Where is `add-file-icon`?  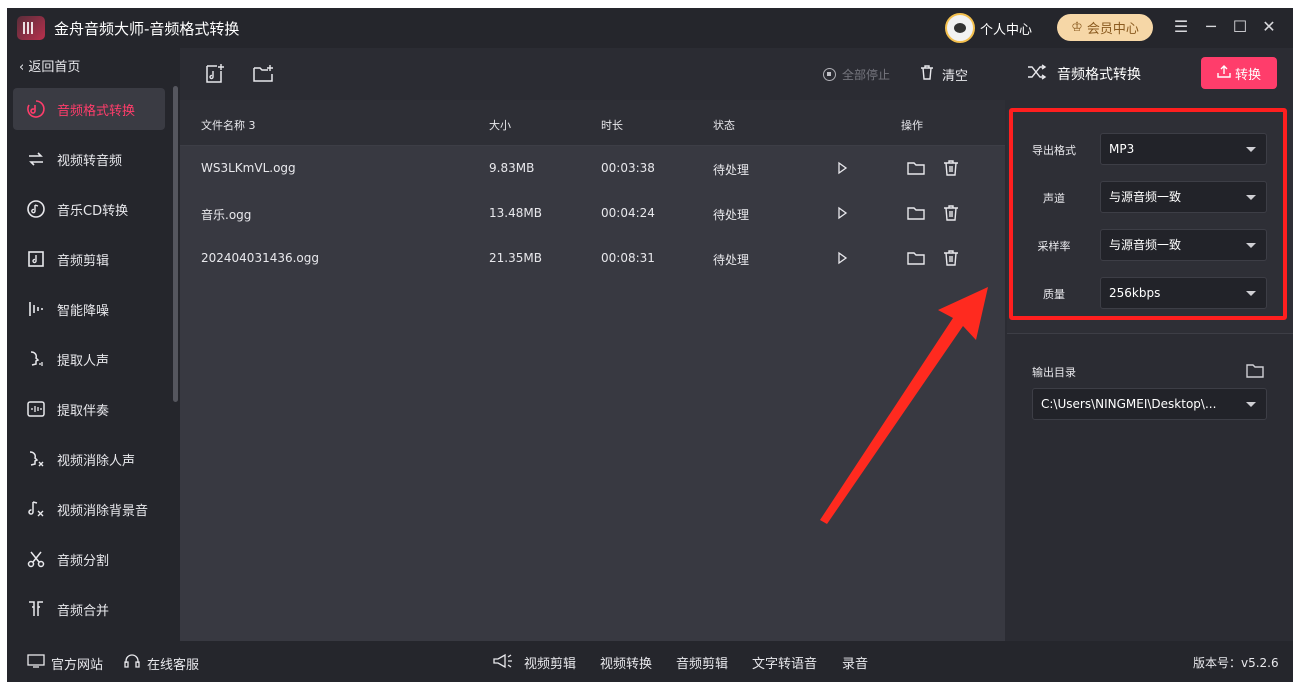 add-file-icon is located at coordinates (215, 74).